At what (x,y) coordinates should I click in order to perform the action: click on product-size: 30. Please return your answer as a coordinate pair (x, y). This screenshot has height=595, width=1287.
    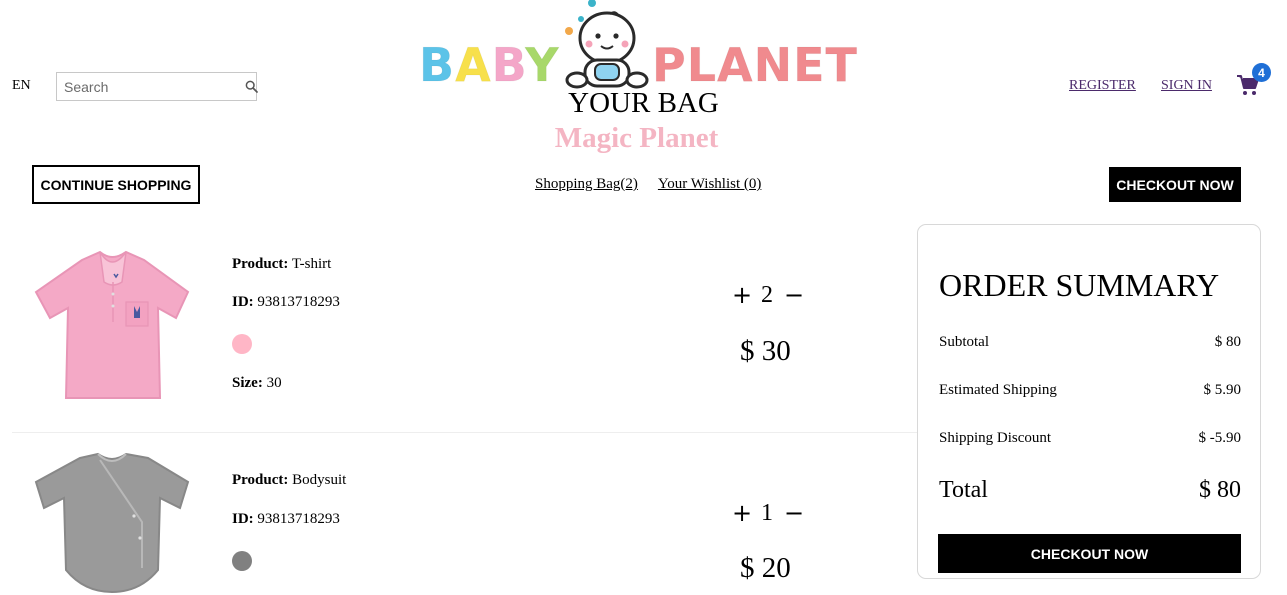
    Looking at the image, I should click on (274, 383).